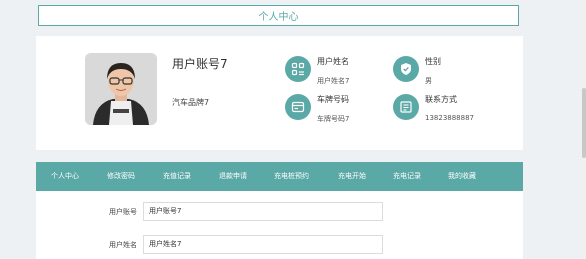  Describe the element at coordinates (407, 176) in the screenshot. I see `tab-charging-records: 充电记录` at that location.